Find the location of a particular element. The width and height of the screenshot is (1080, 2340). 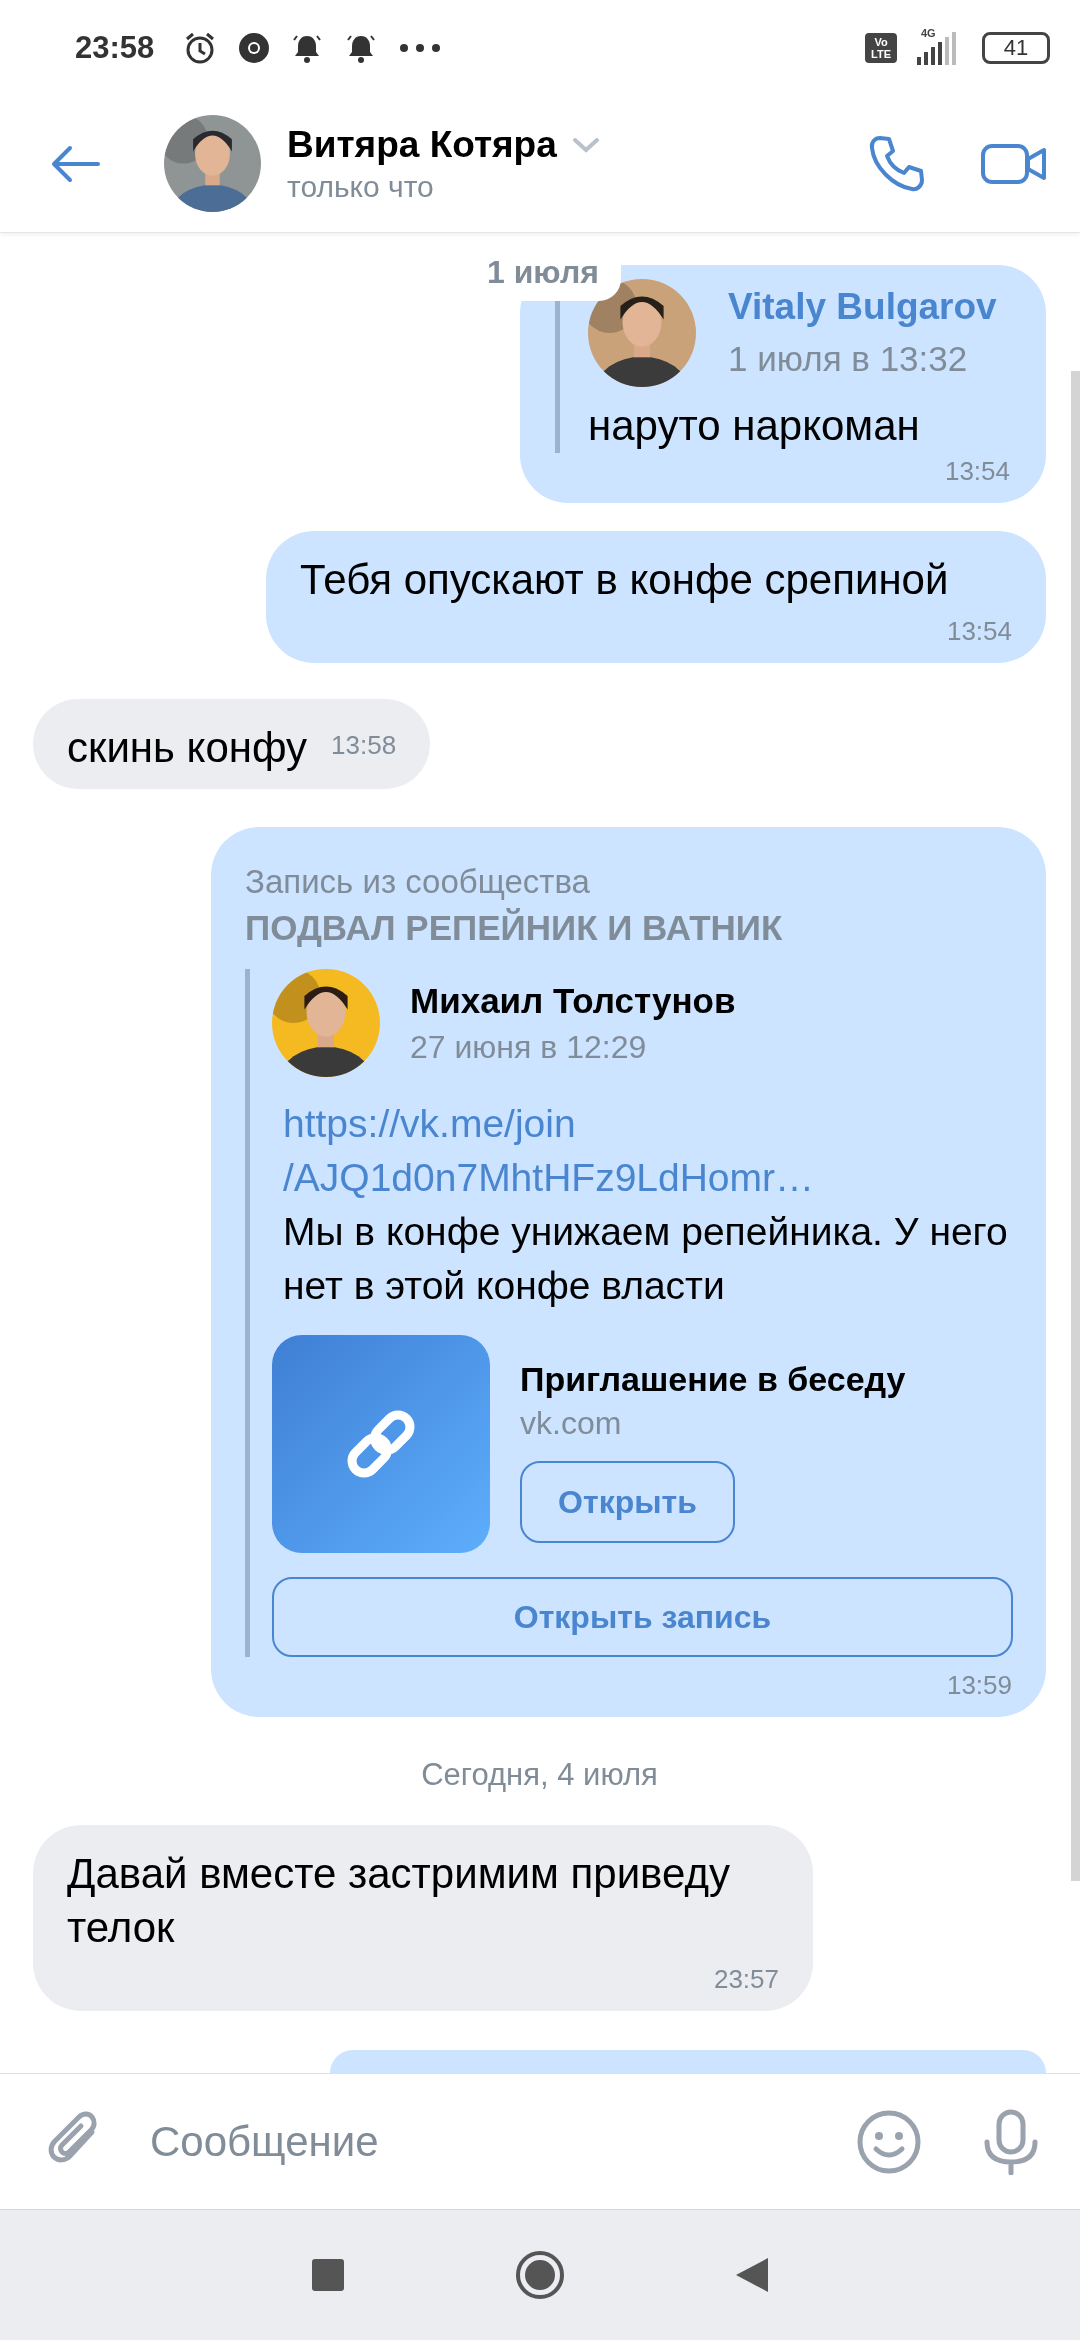

post-author: Михаил Толстунов is located at coordinates (573, 1001).